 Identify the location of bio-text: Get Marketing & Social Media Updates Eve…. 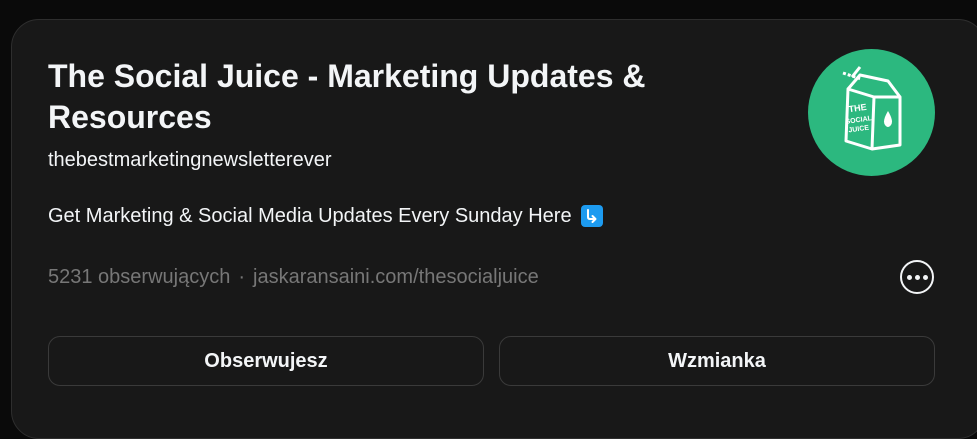
(310, 216).